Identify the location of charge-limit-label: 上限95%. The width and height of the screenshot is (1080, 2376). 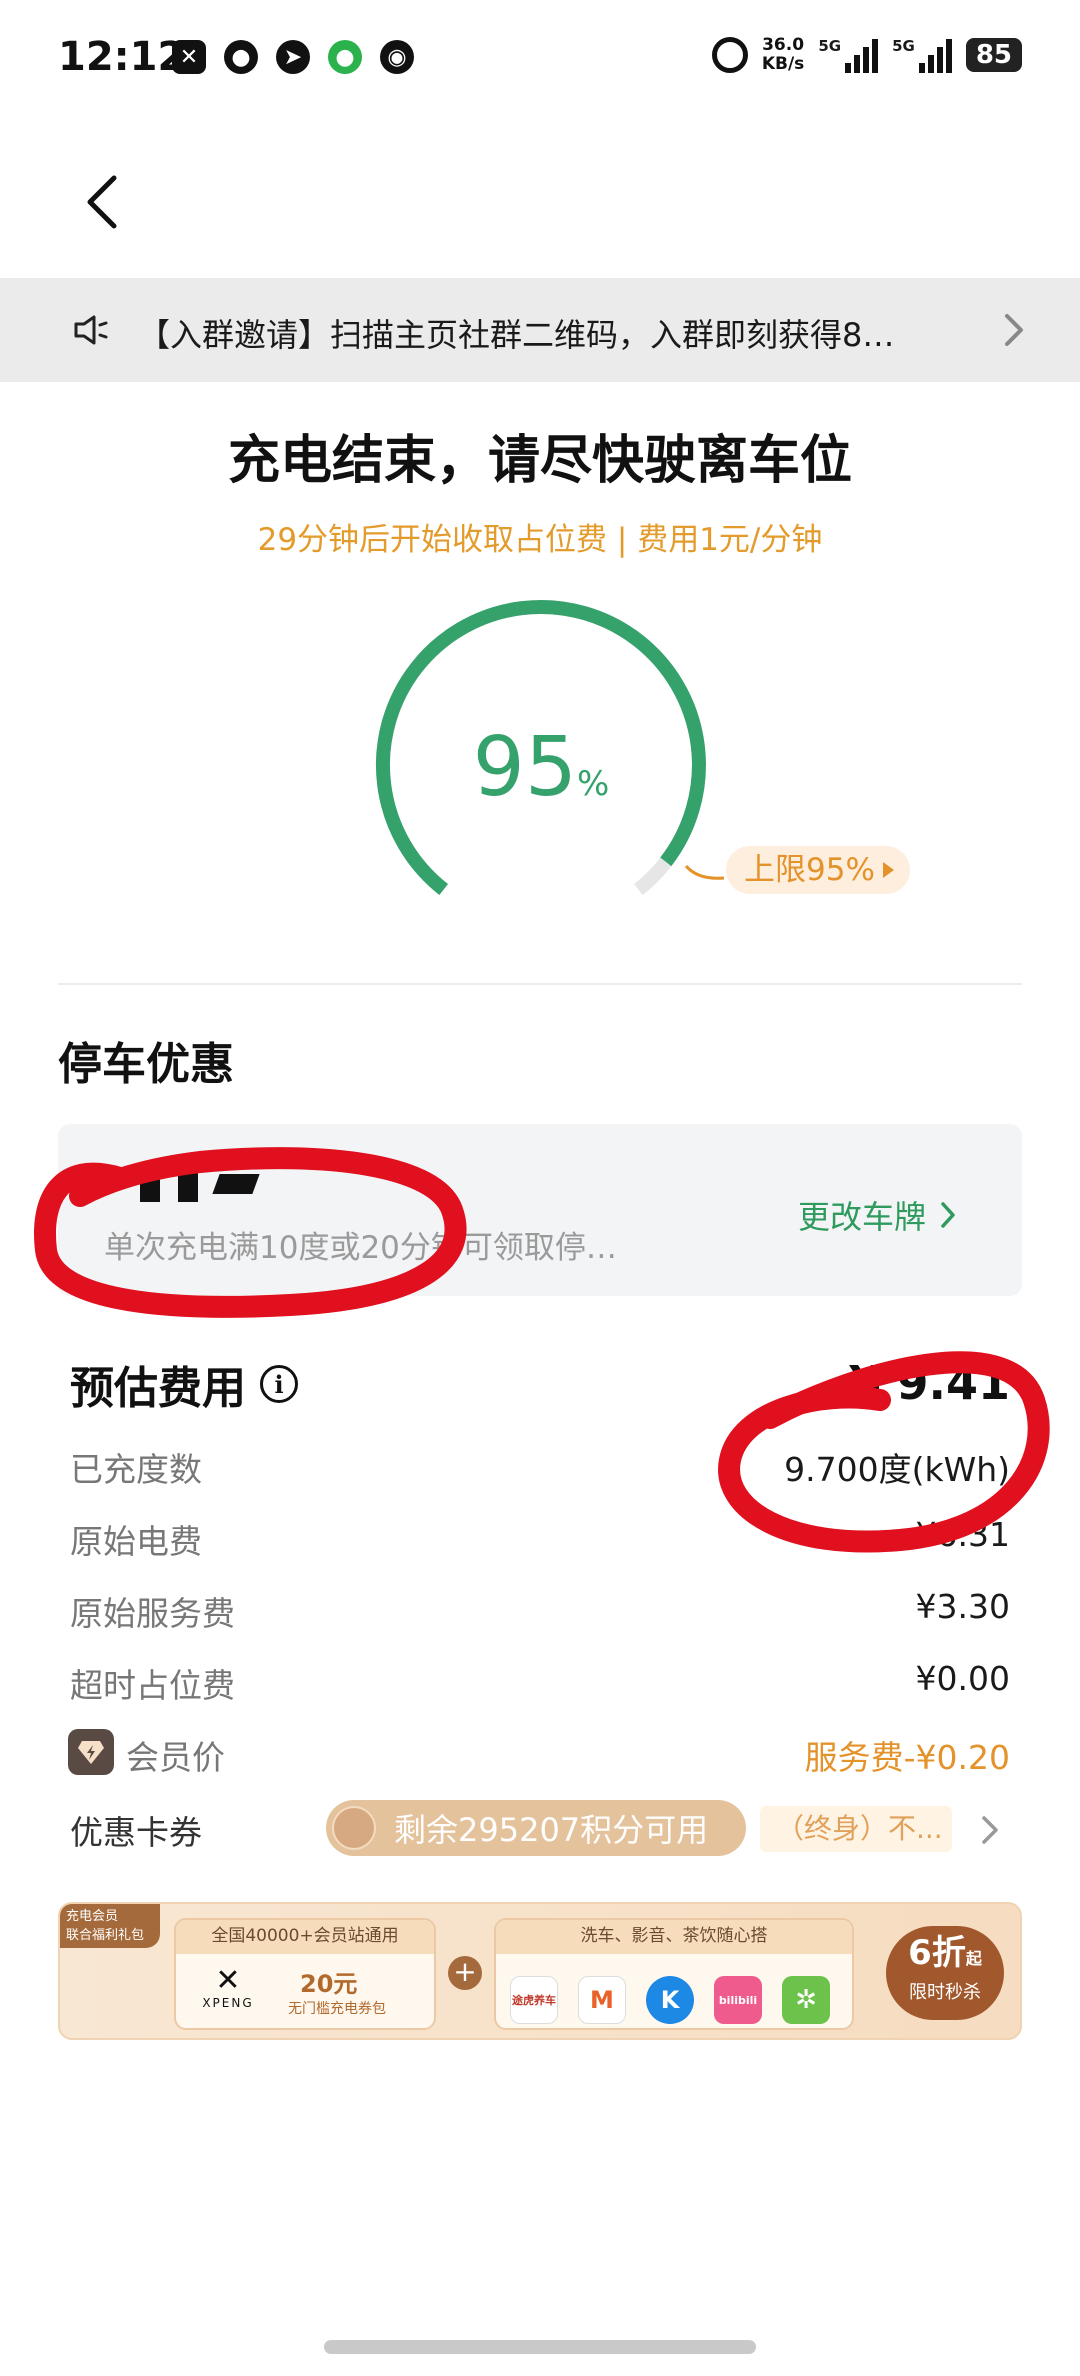
(809, 870).